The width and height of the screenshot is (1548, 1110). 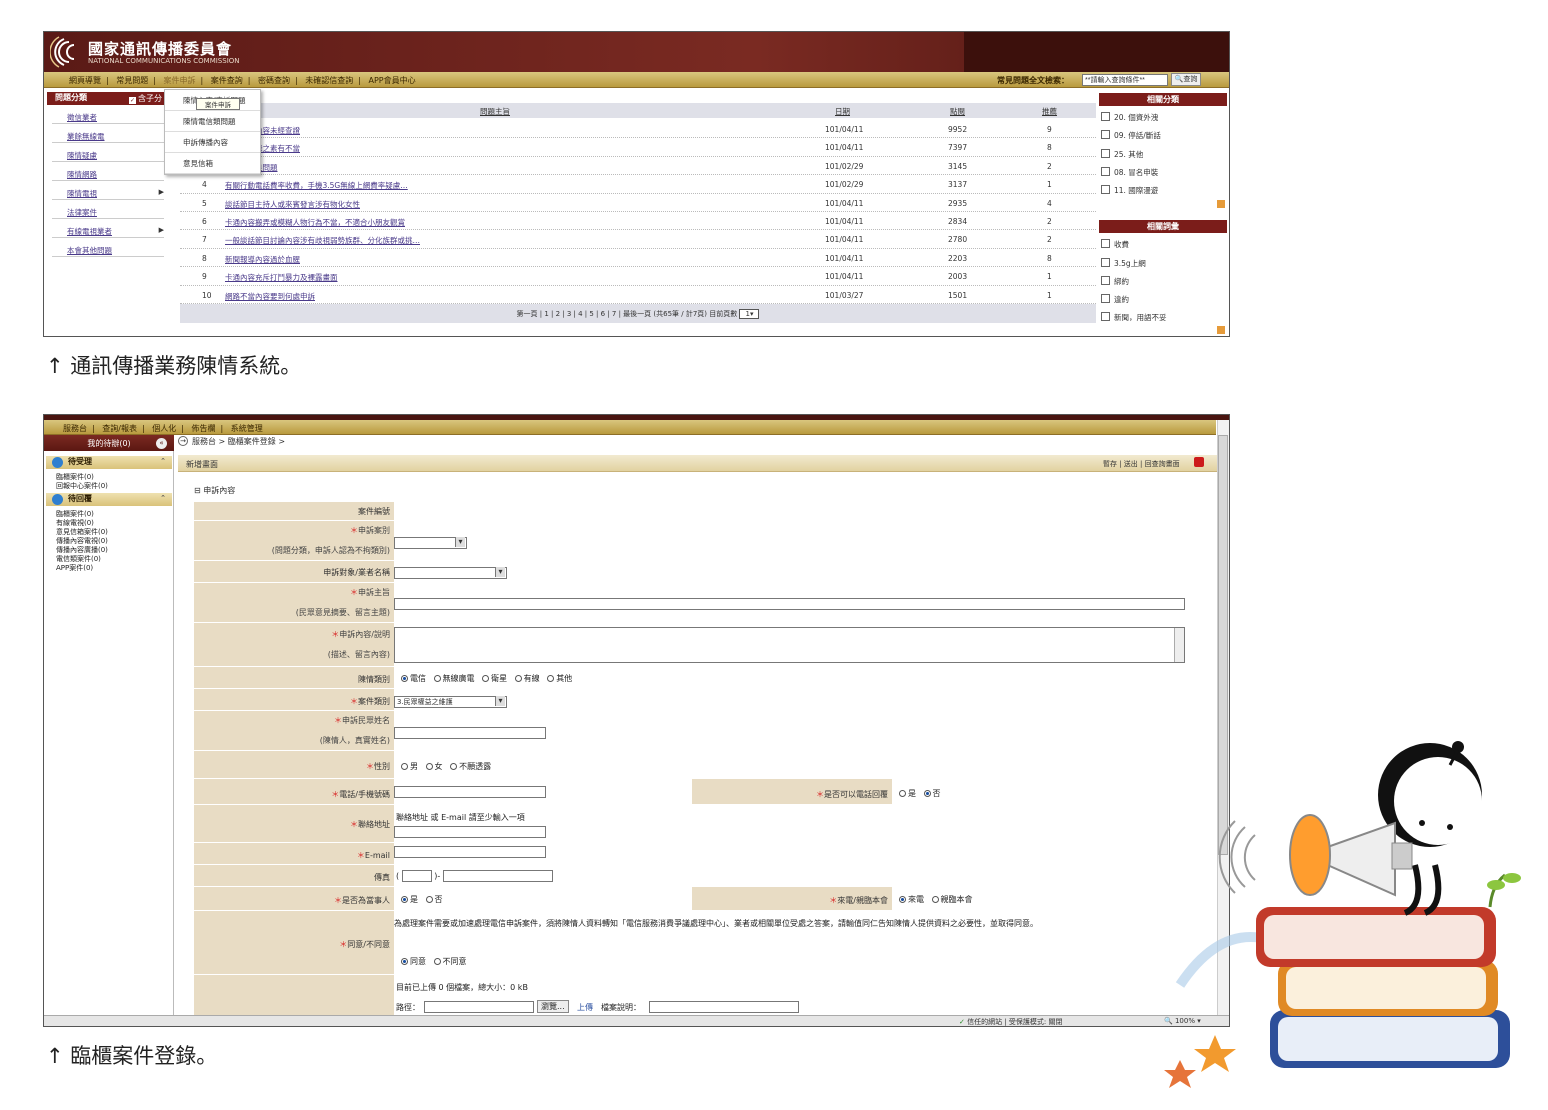 I want to click on email-input, so click(x=470, y=852).